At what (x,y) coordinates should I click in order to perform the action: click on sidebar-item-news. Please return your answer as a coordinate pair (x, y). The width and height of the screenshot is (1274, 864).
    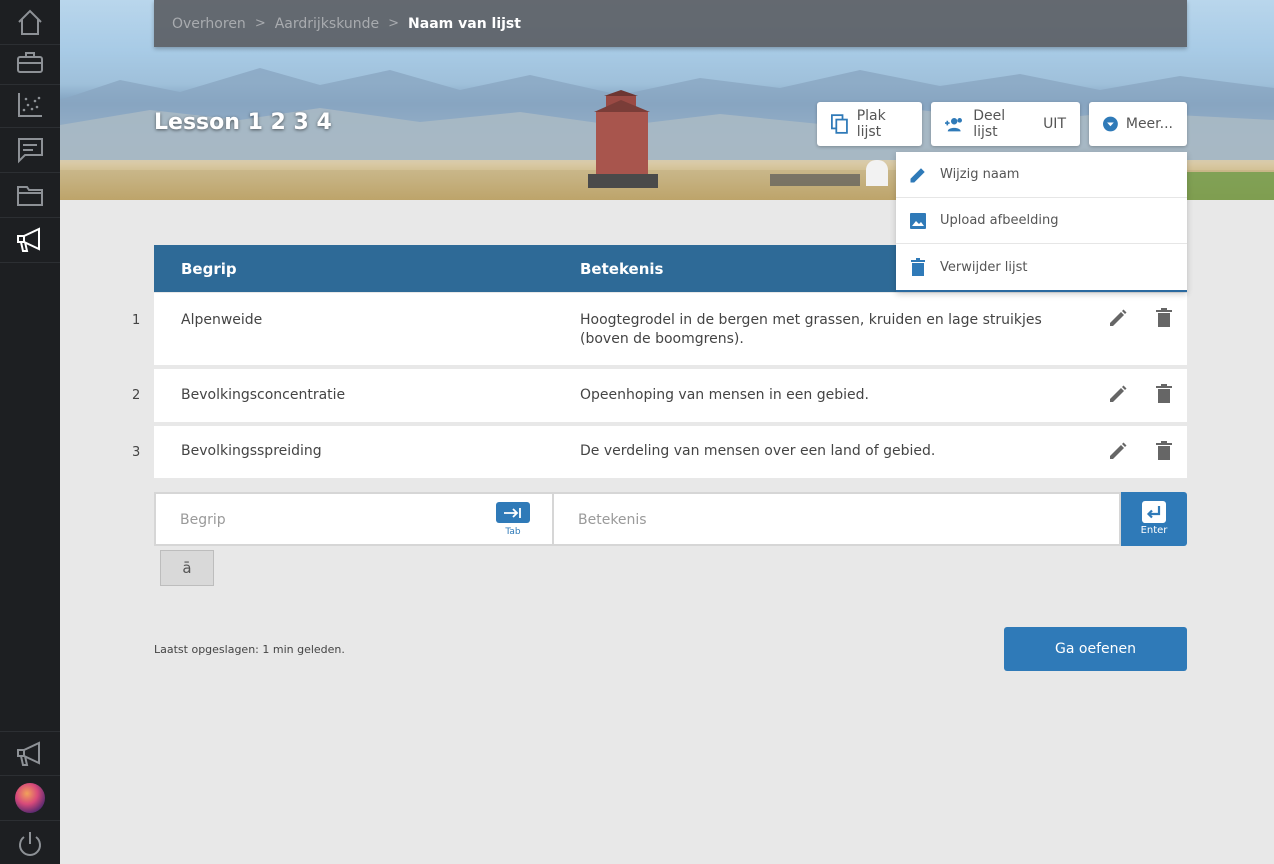
    Looking at the image, I should click on (30, 753).